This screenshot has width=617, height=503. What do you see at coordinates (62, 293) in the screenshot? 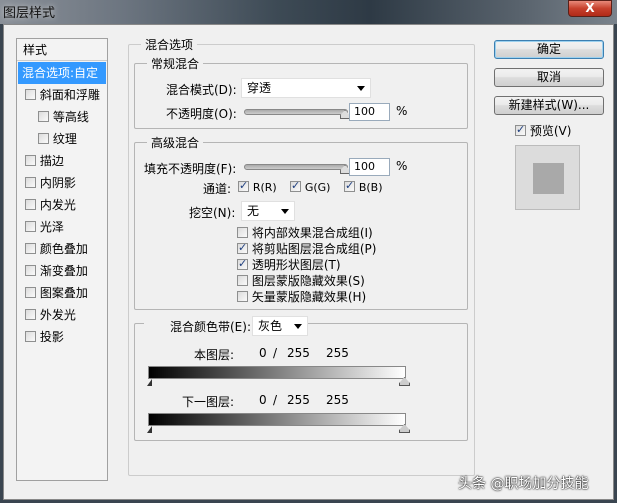
I see `style-list-item: 图案叠加` at bounding box center [62, 293].